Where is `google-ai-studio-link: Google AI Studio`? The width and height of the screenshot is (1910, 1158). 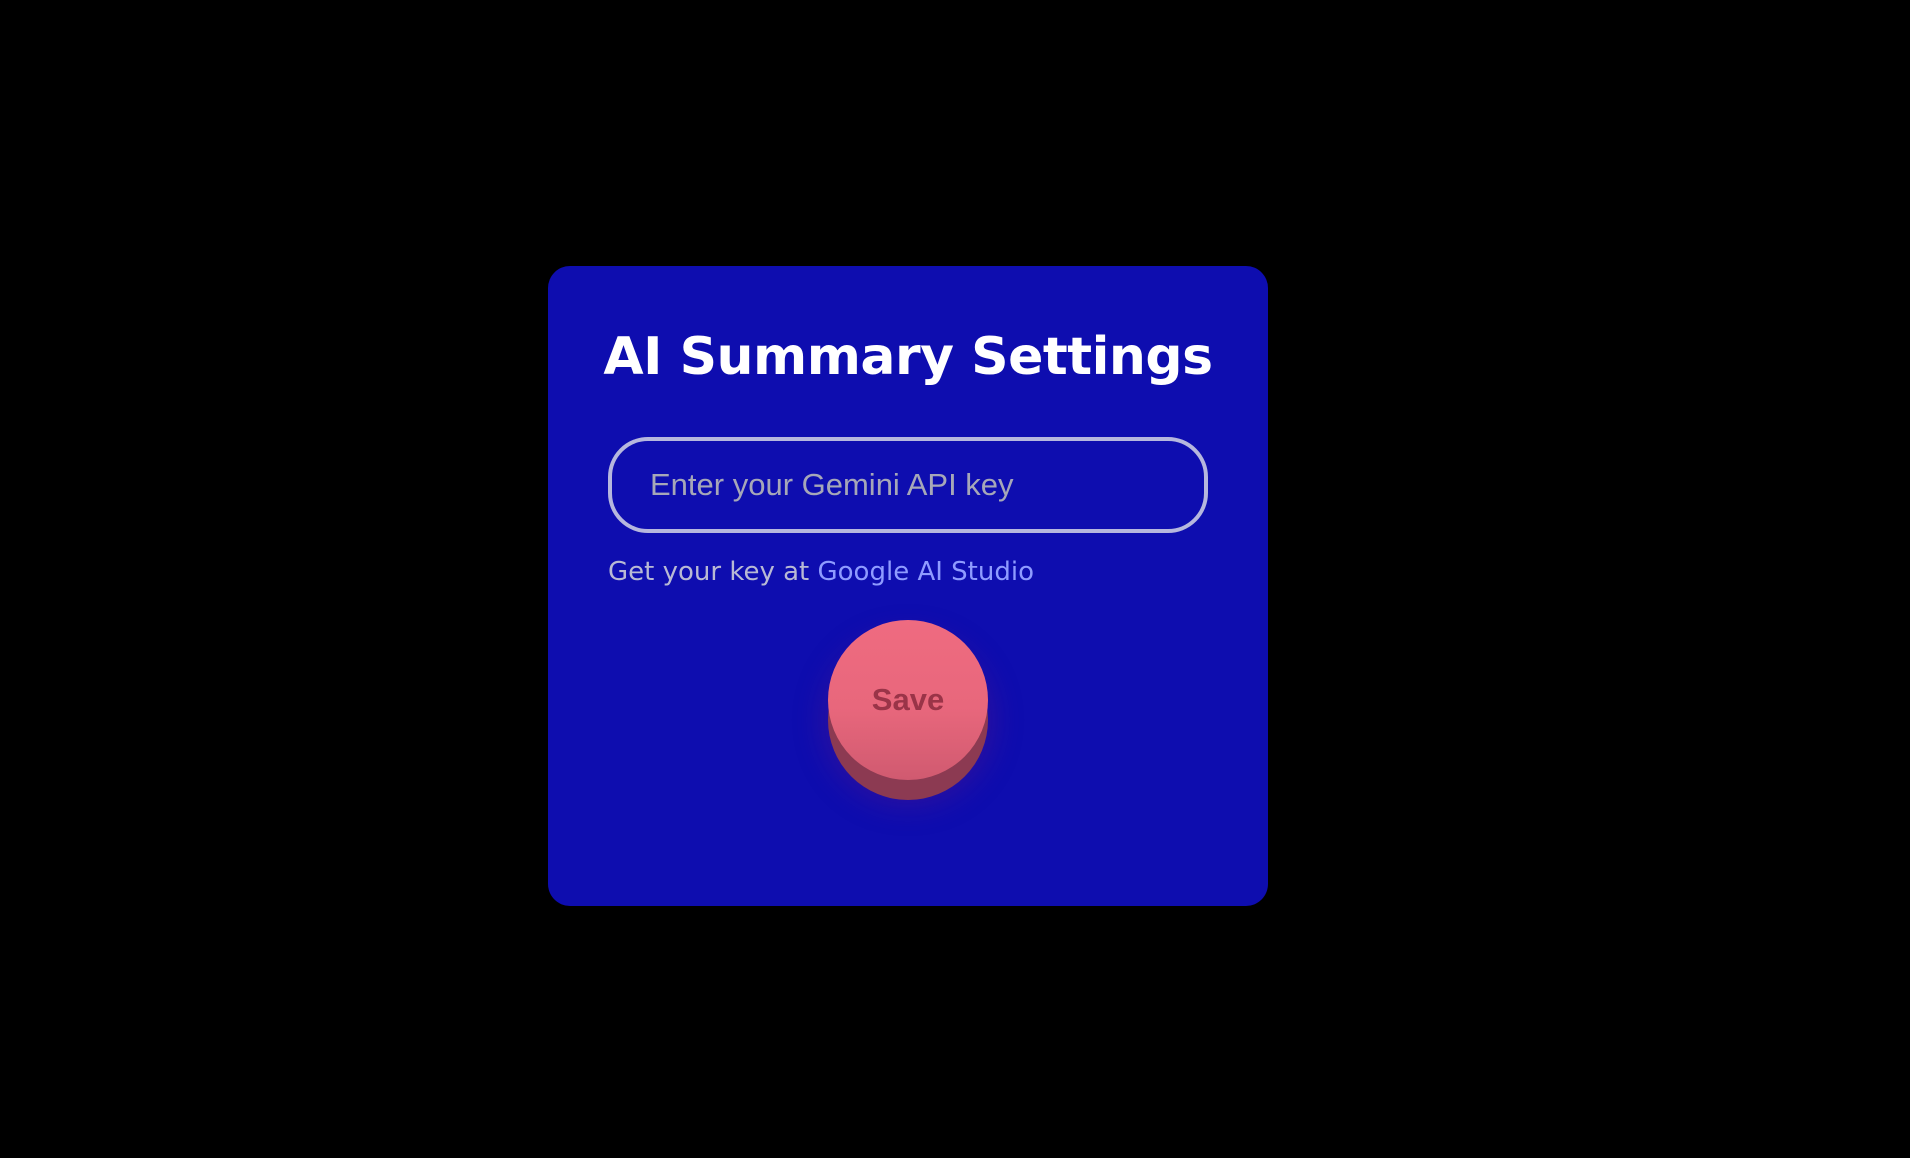 google-ai-studio-link: Google AI Studio is located at coordinates (926, 572).